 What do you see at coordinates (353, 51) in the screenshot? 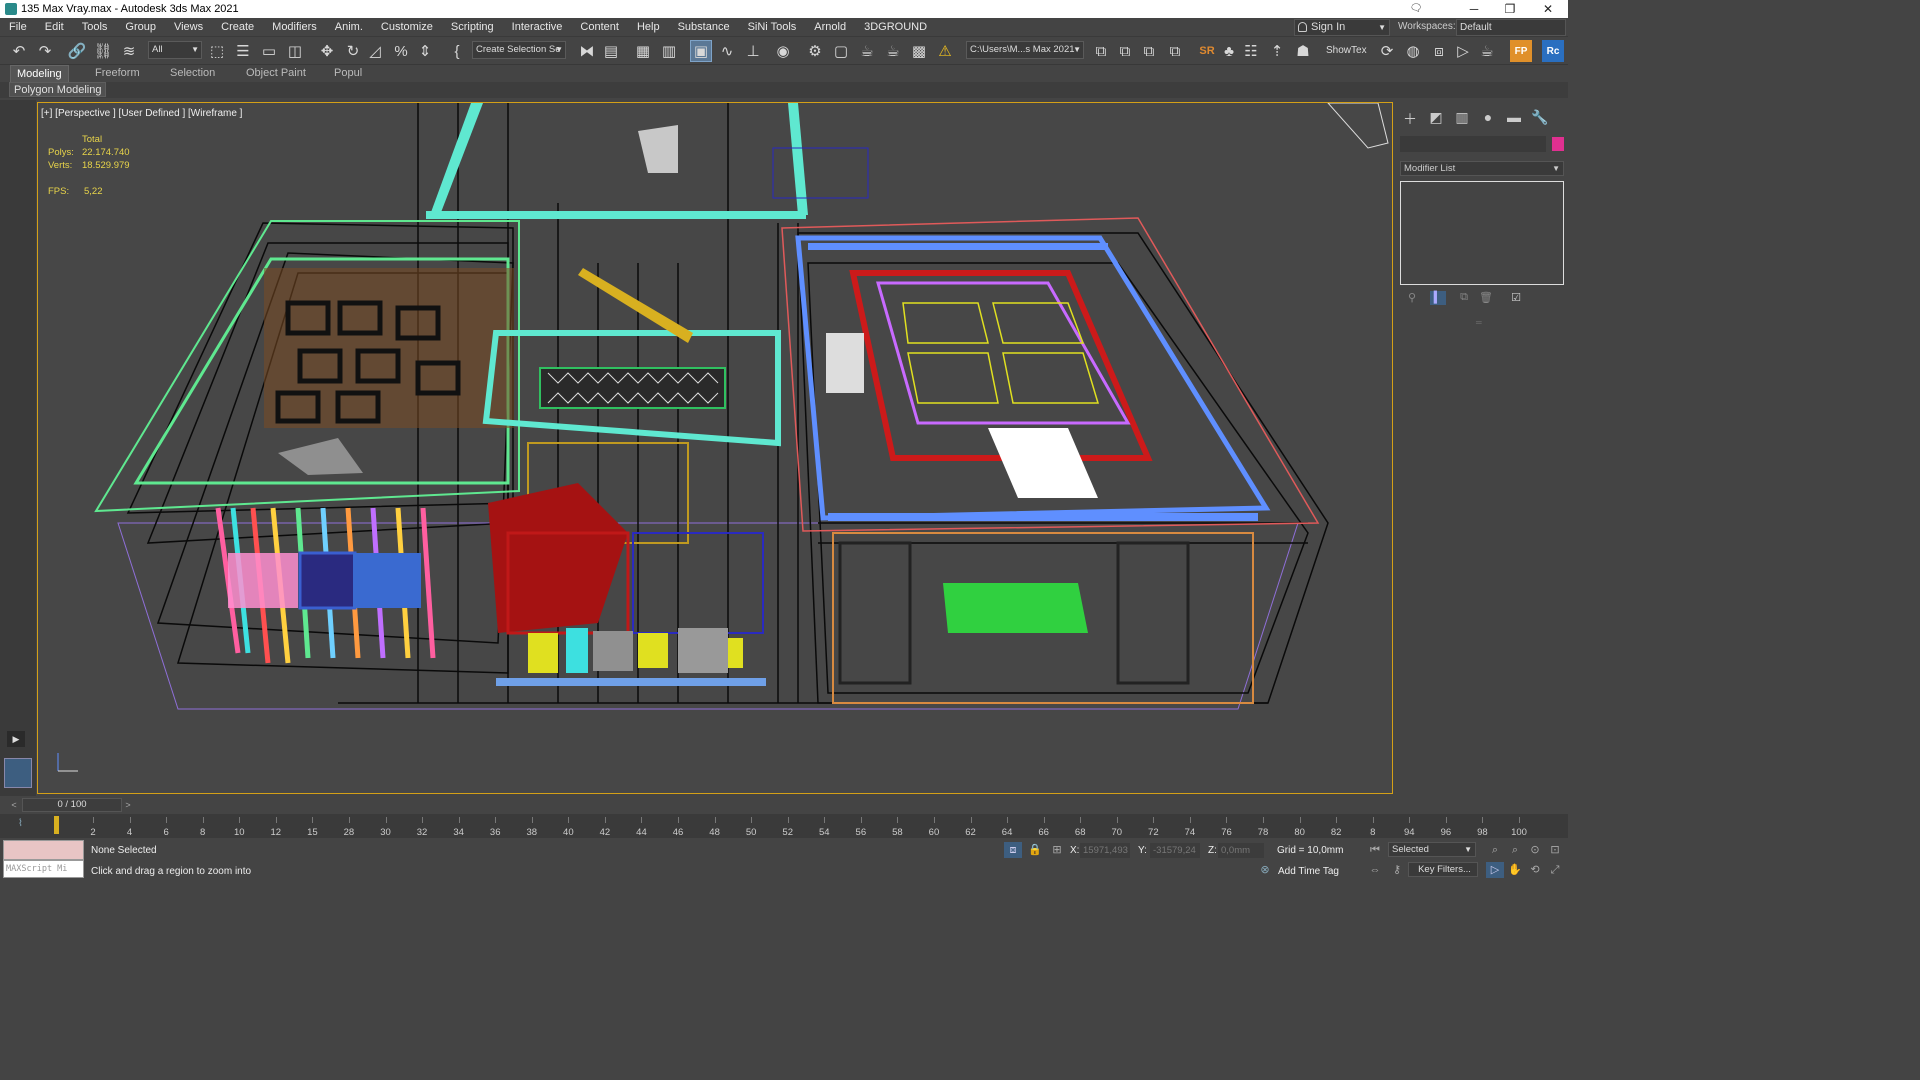
I see `select-rotate-icon: ↻` at bounding box center [353, 51].